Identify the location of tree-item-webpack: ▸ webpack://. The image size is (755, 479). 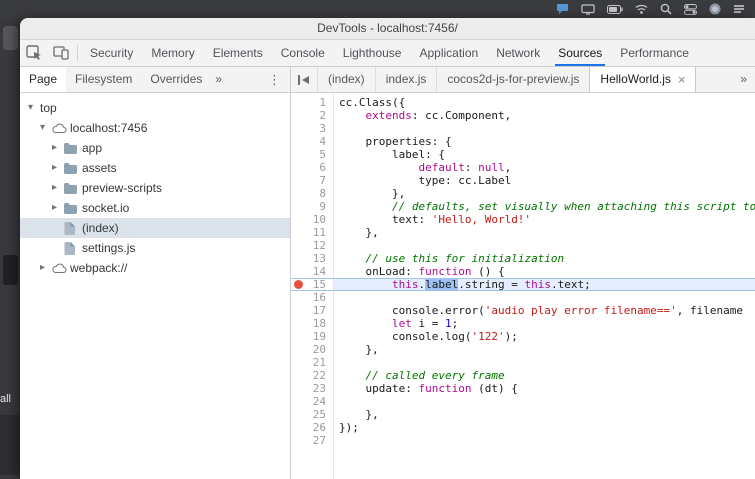
(155, 268).